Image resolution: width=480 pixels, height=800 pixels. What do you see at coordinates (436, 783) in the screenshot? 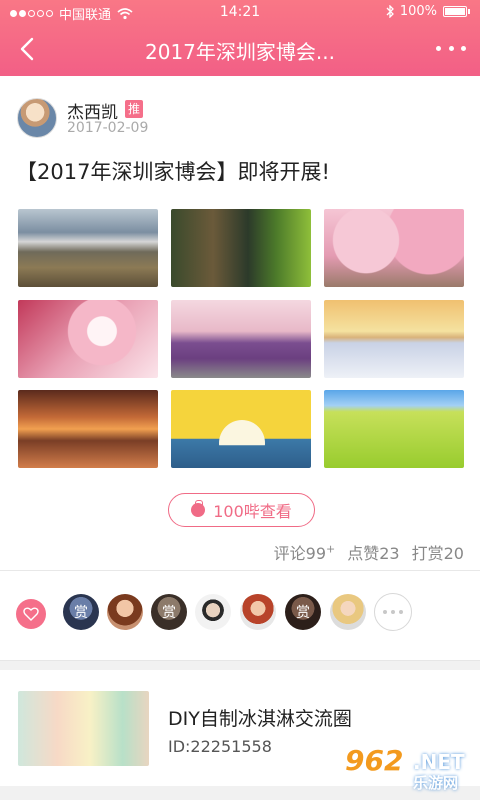
I see `watermark-cn: 乐游网` at bounding box center [436, 783].